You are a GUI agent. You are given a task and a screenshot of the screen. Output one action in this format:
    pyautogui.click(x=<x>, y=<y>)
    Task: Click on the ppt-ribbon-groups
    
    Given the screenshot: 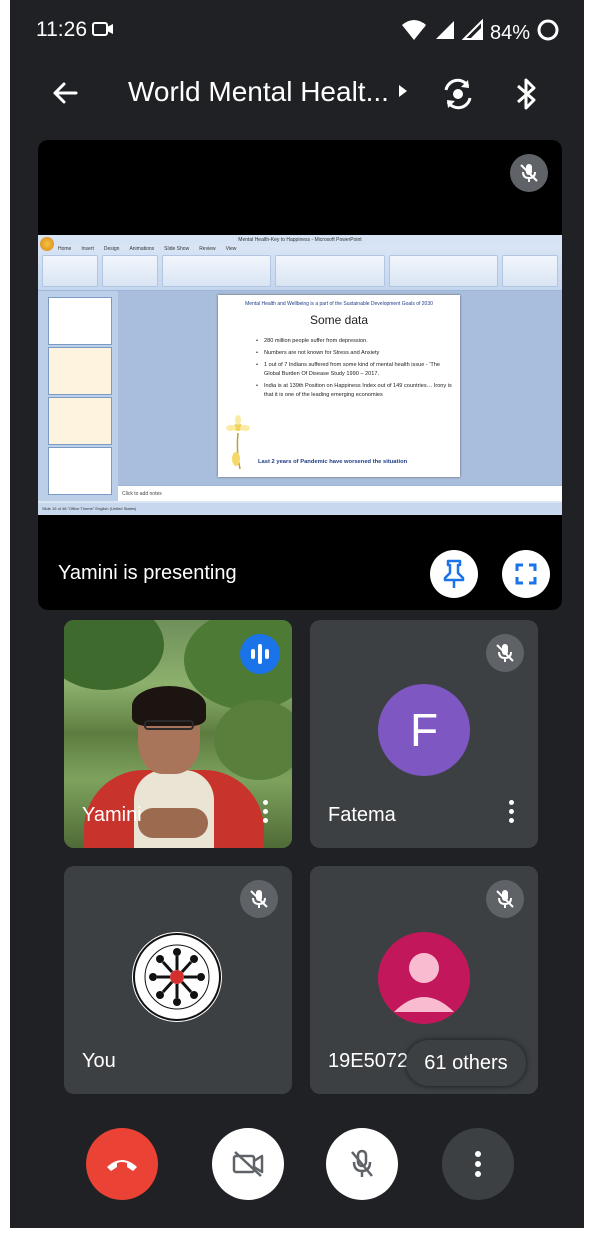 What is the action you would take?
    pyautogui.click(x=300, y=271)
    